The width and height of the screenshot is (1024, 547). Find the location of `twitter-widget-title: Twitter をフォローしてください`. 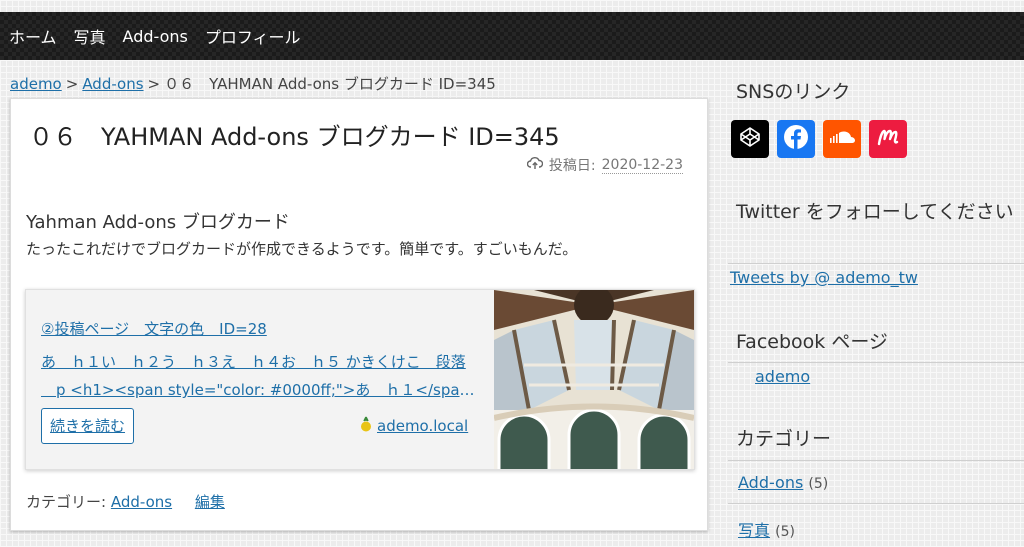

twitter-widget-title: Twitter をフォローしてください is located at coordinates (875, 212).